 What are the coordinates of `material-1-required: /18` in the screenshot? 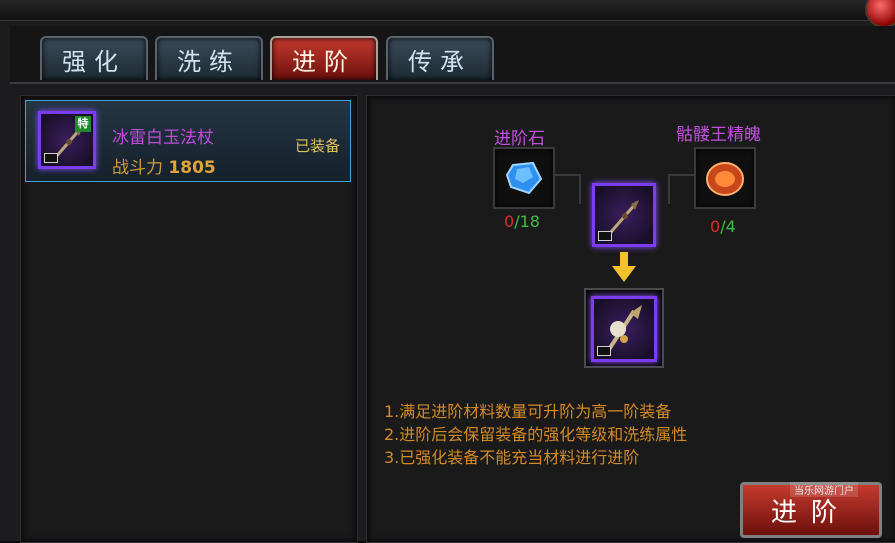 It's located at (527, 221).